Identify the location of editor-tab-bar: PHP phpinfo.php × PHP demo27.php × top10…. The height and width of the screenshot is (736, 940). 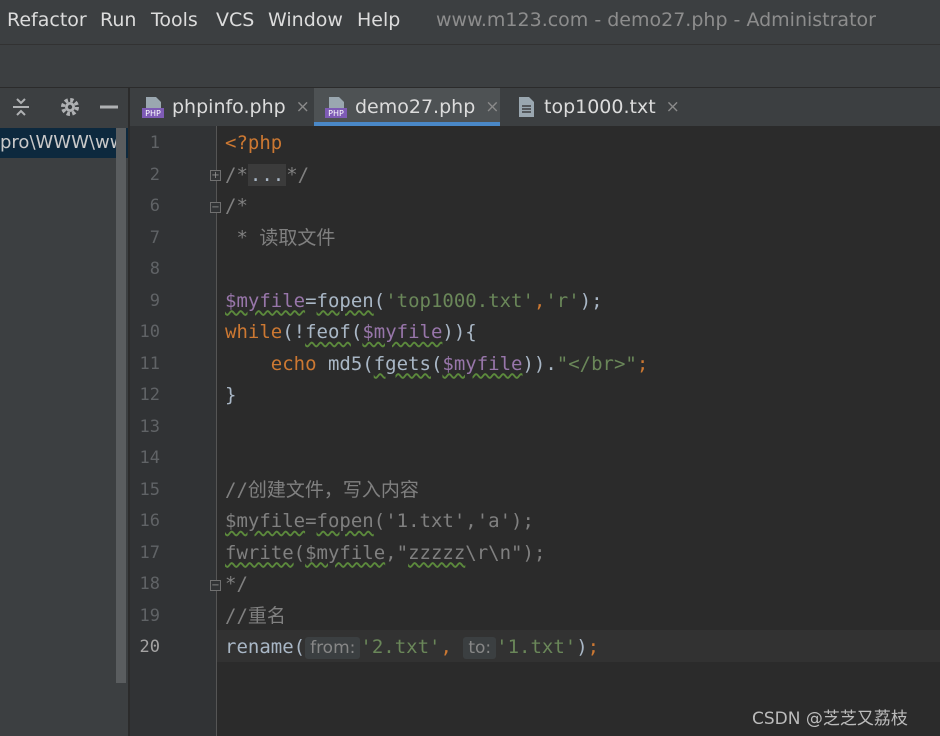
(535, 107).